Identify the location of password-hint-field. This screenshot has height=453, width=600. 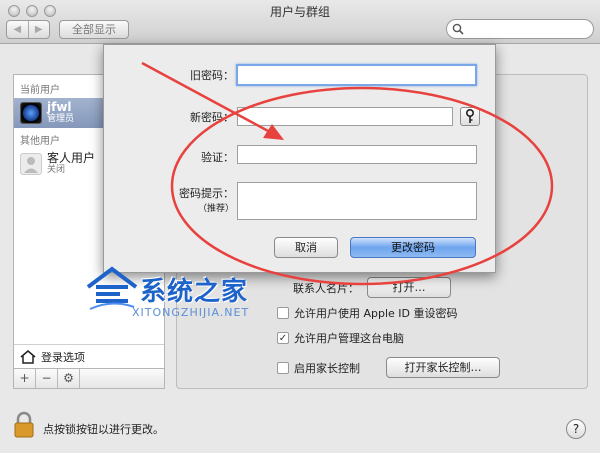
(357, 201).